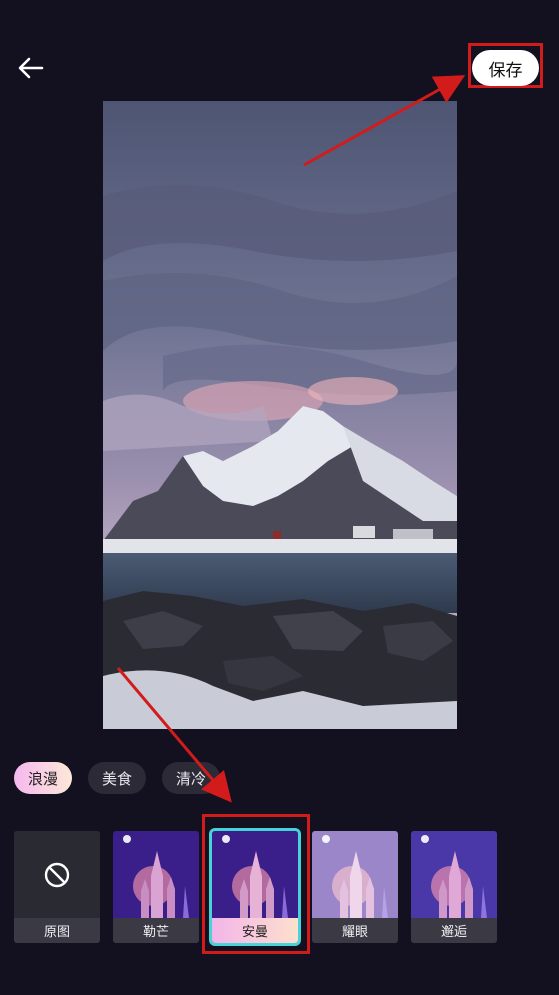 This screenshot has width=559, height=995. I want to click on no-filter-thumb, so click(57, 874).